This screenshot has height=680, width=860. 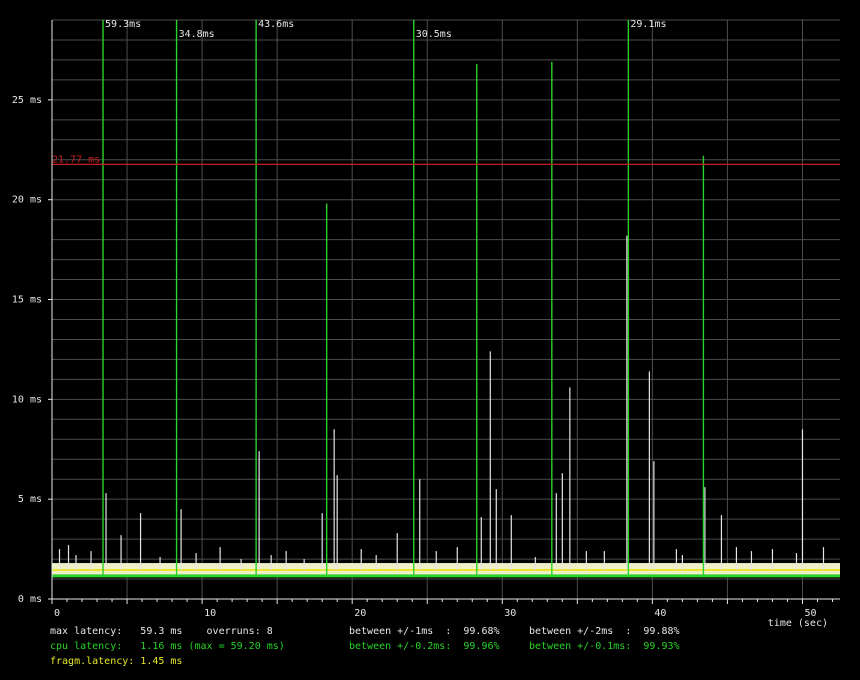 What do you see at coordinates (798, 623) in the screenshot?
I see `x-axis-label: time (sec)` at bounding box center [798, 623].